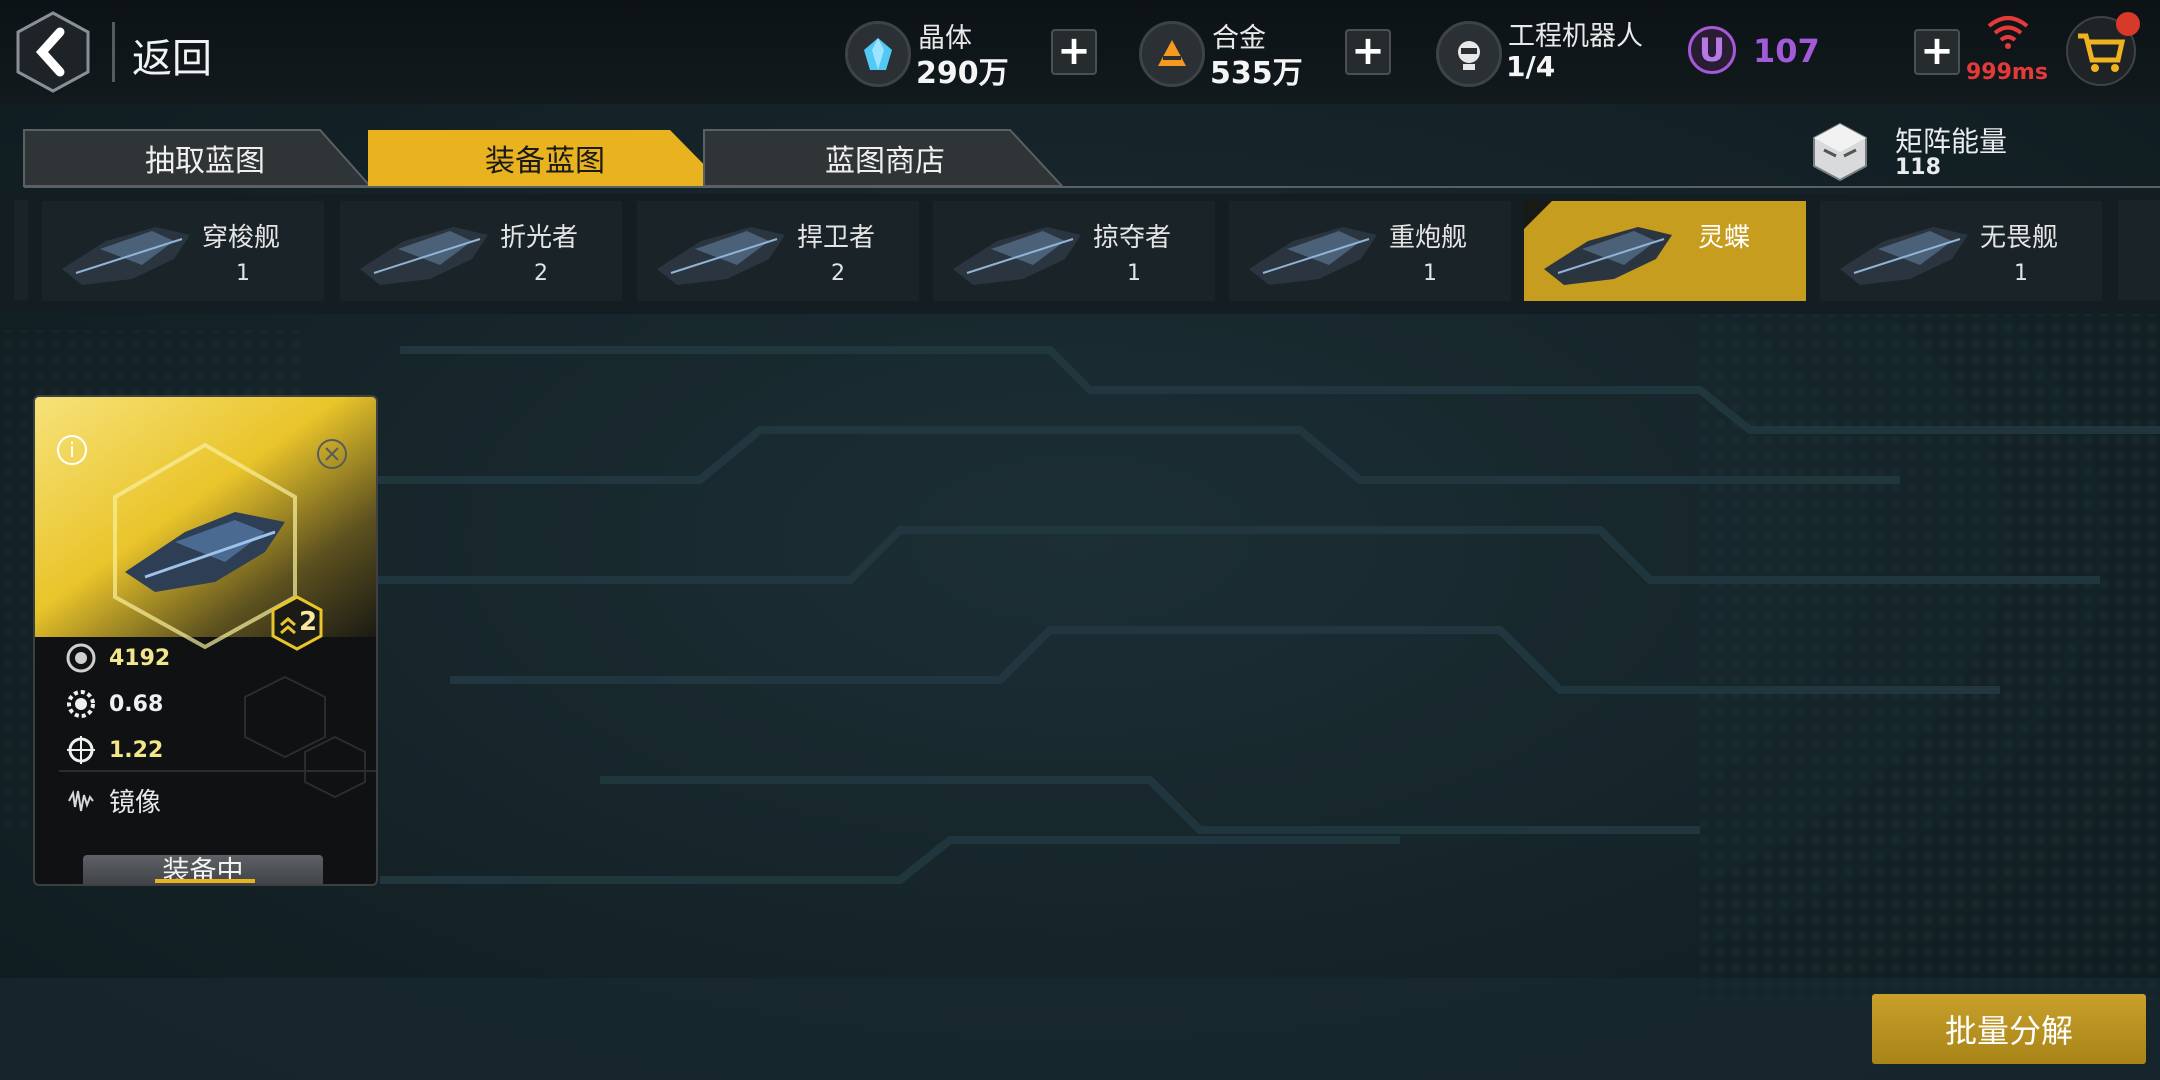 This screenshot has height=1080, width=2160. I want to click on power-icon, so click(81, 658).